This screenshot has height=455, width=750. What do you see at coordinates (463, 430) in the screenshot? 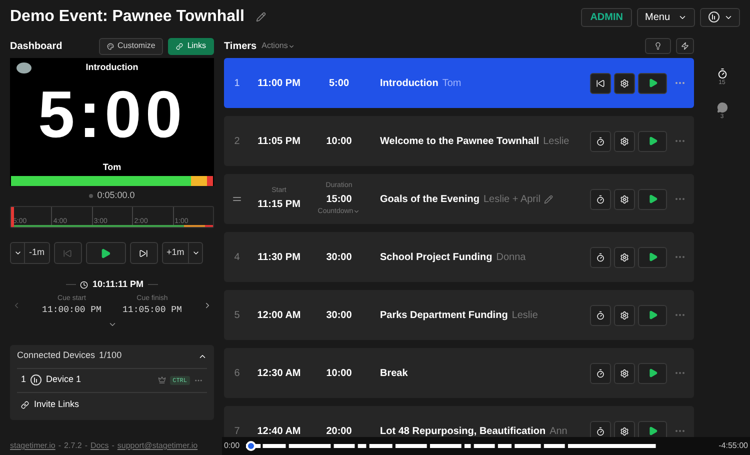
I see `timer-title: Lot 48 Repurposing, Beautification` at bounding box center [463, 430].